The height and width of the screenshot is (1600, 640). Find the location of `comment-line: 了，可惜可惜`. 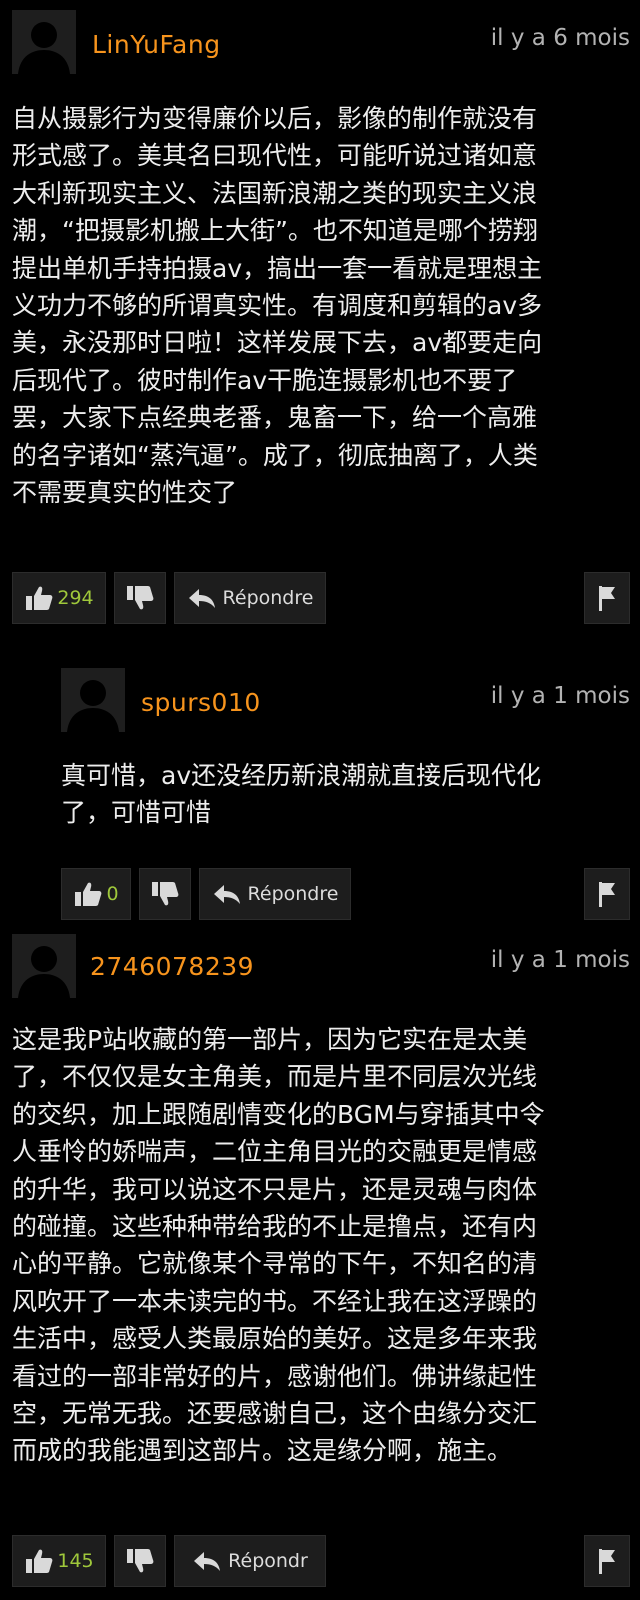

comment-line: 了，可惜可惜 is located at coordinates (136, 813).